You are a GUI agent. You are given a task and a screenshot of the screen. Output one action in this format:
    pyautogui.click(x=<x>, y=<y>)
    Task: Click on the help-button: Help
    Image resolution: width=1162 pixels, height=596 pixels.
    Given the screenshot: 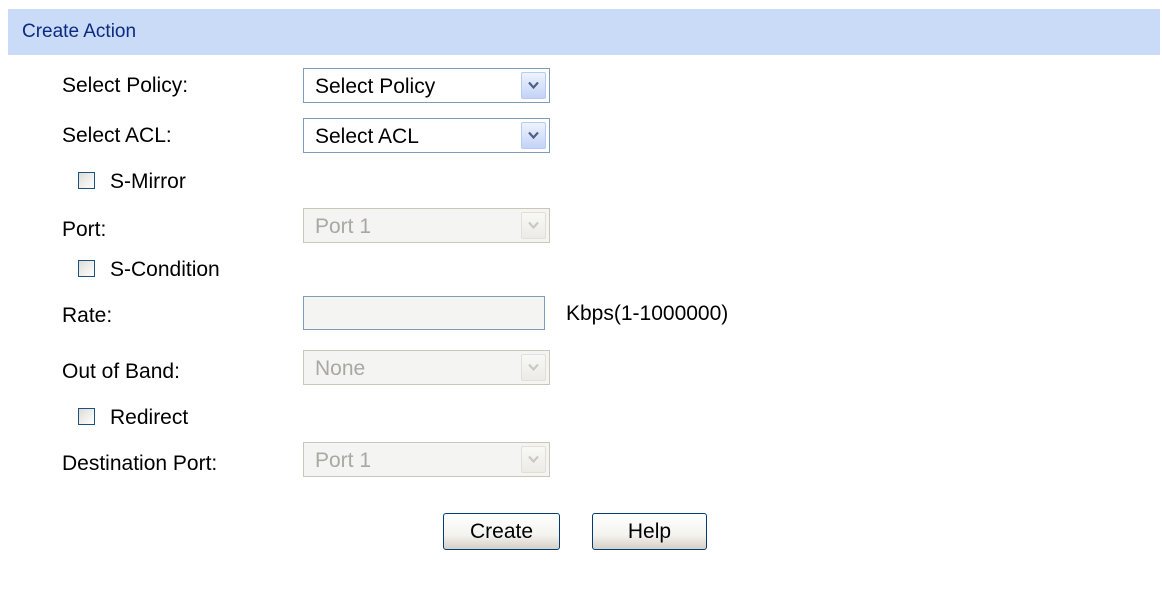 What is the action you would take?
    pyautogui.click(x=649, y=531)
    